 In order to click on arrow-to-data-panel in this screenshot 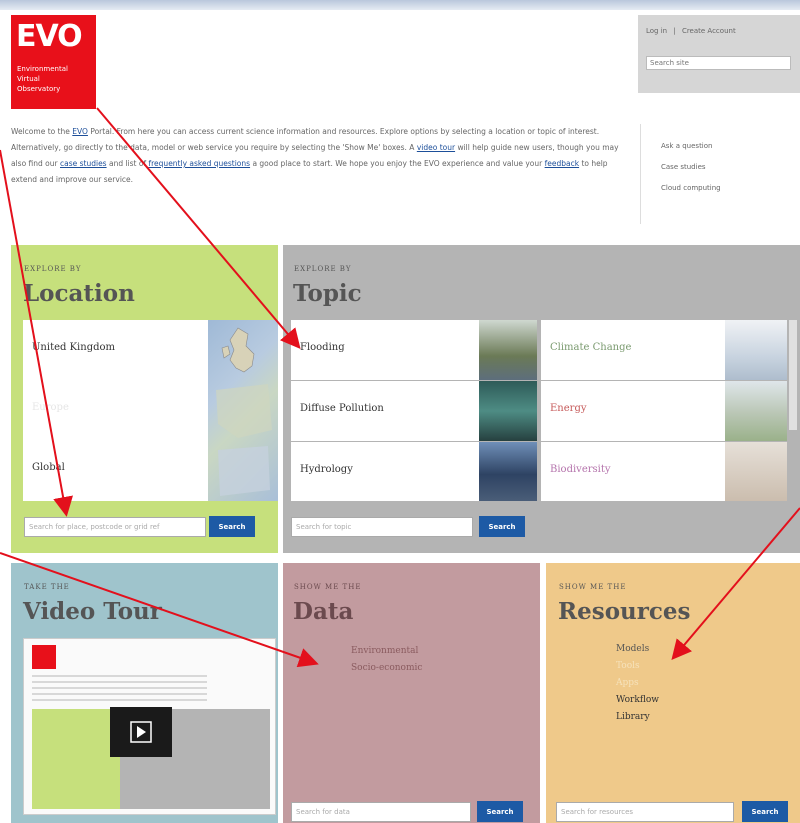, I will do `click(159, 610)`.